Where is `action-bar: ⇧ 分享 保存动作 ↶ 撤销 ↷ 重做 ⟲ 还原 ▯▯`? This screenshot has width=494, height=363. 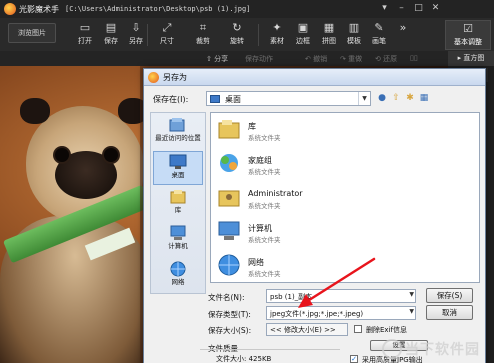
action-bar: ⇧ 分享 保存动作 ↶ 撤销 ↷ 重做 ⟲ 还原 ▯▯ is located at coordinates (247, 58).